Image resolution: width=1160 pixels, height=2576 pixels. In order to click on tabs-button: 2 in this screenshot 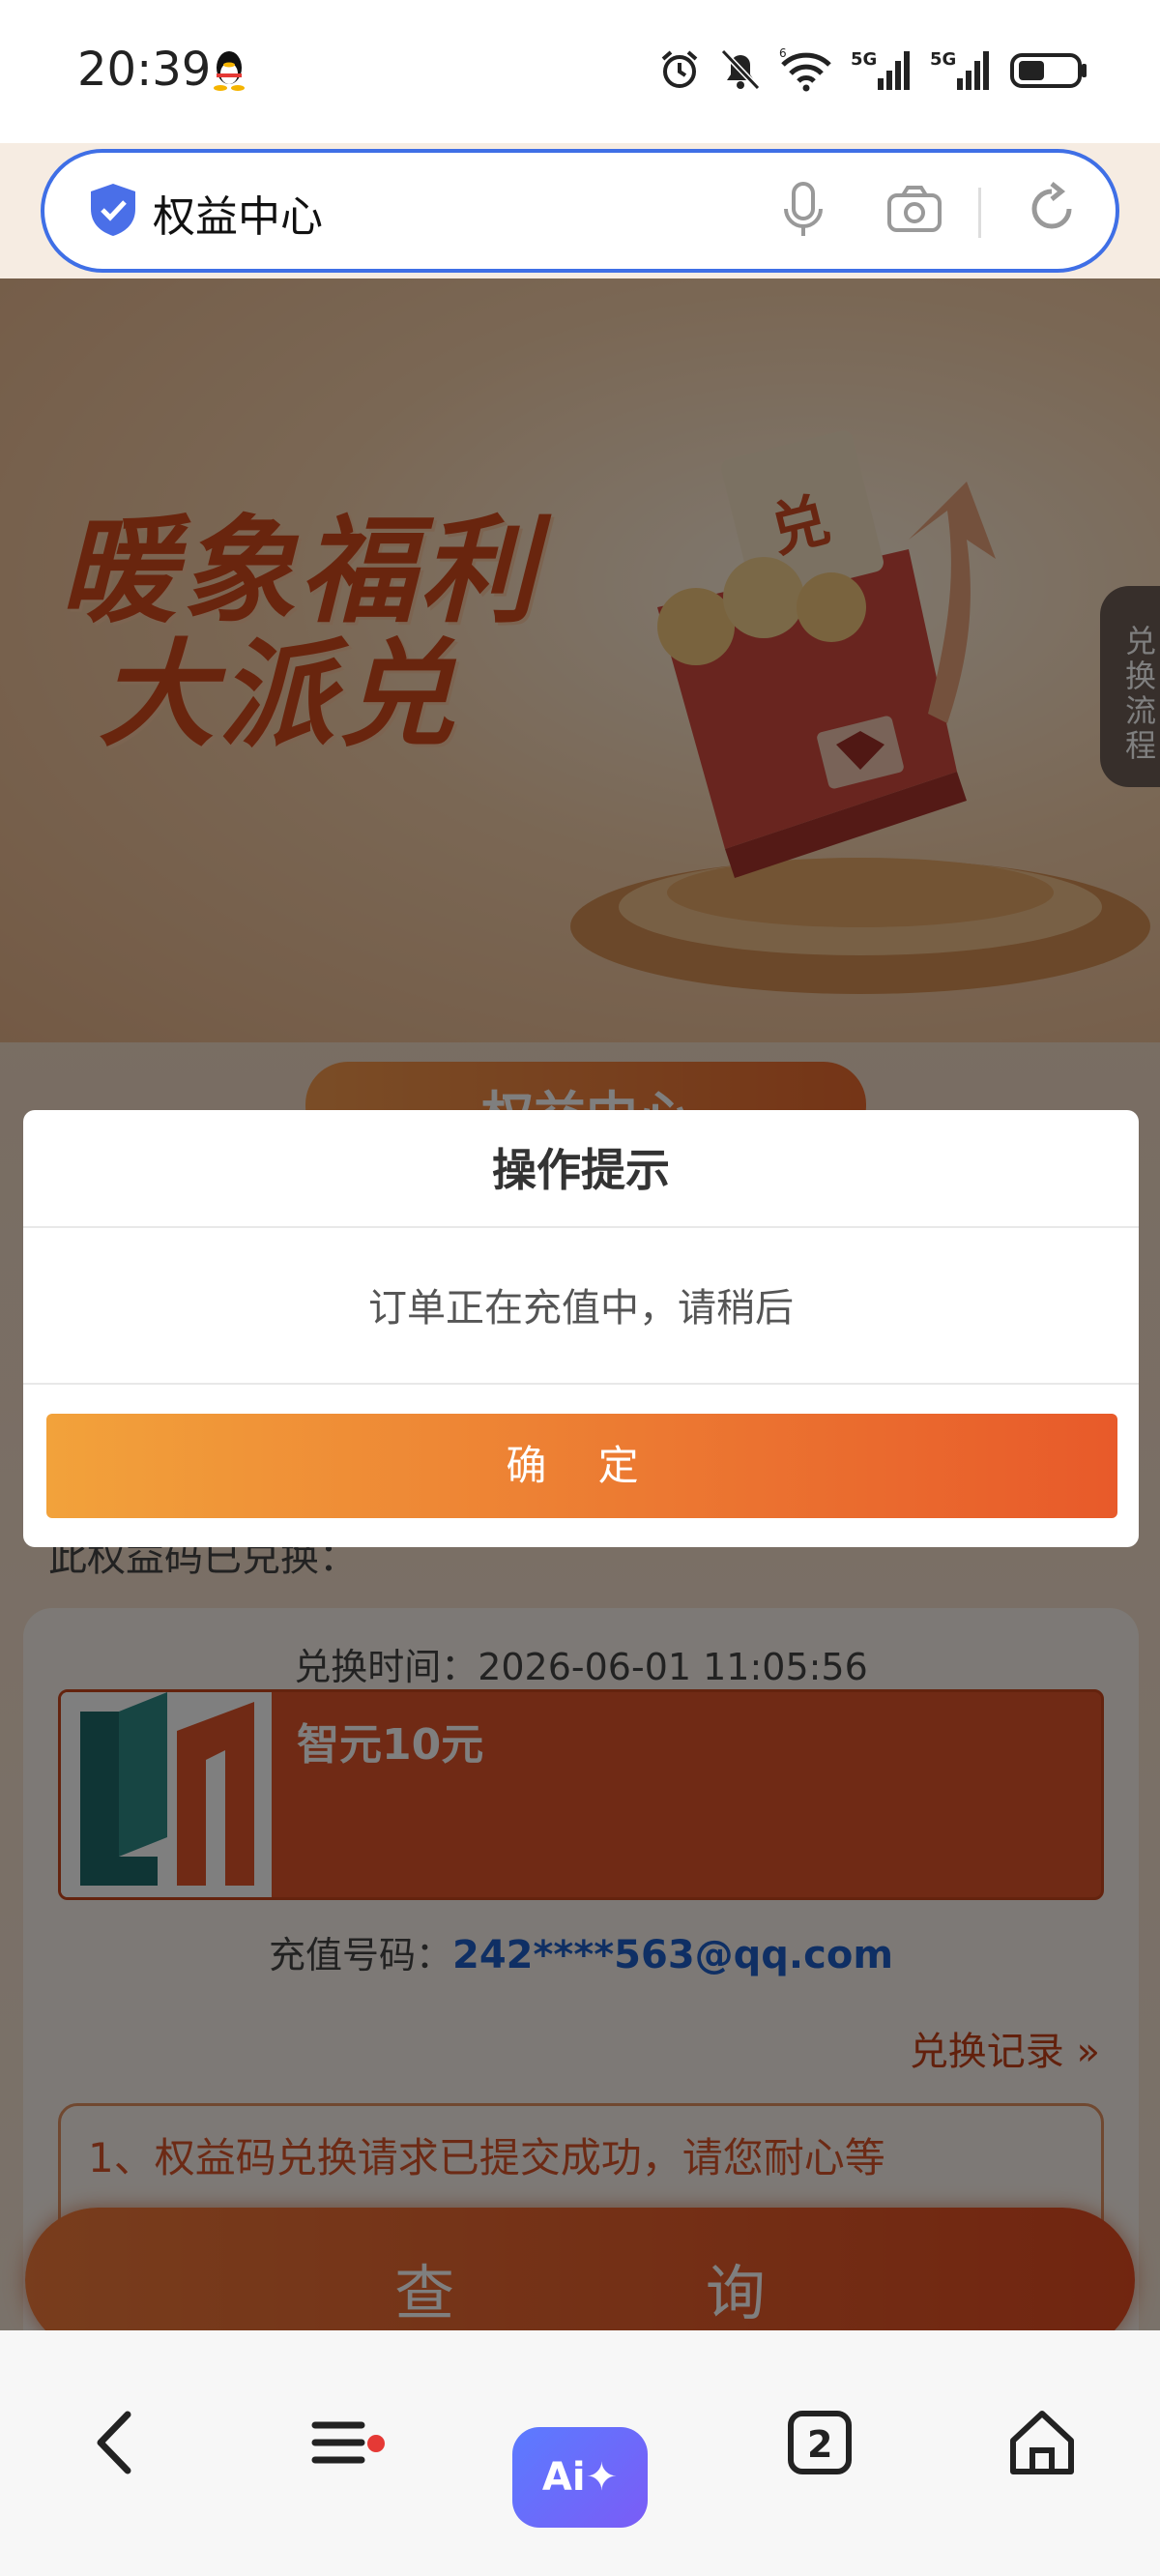, I will do `click(820, 2443)`.